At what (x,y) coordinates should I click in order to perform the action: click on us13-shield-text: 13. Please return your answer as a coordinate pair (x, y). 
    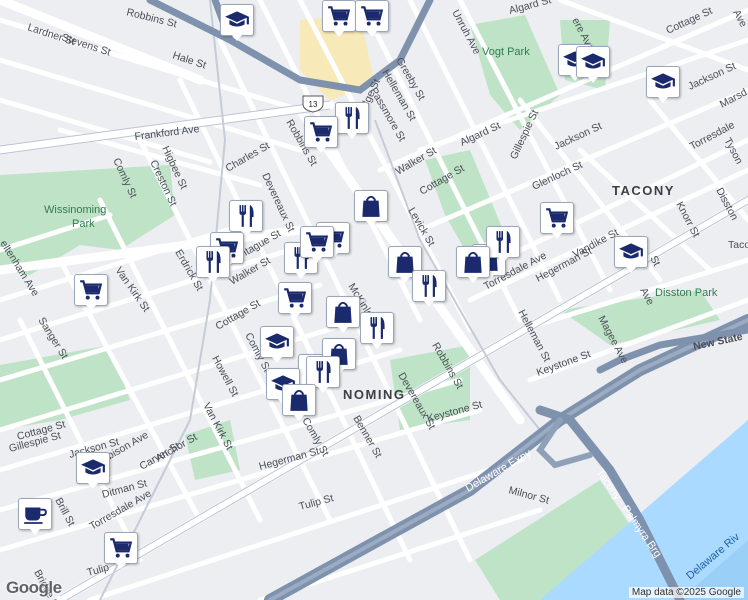
    Looking at the image, I should click on (313, 104).